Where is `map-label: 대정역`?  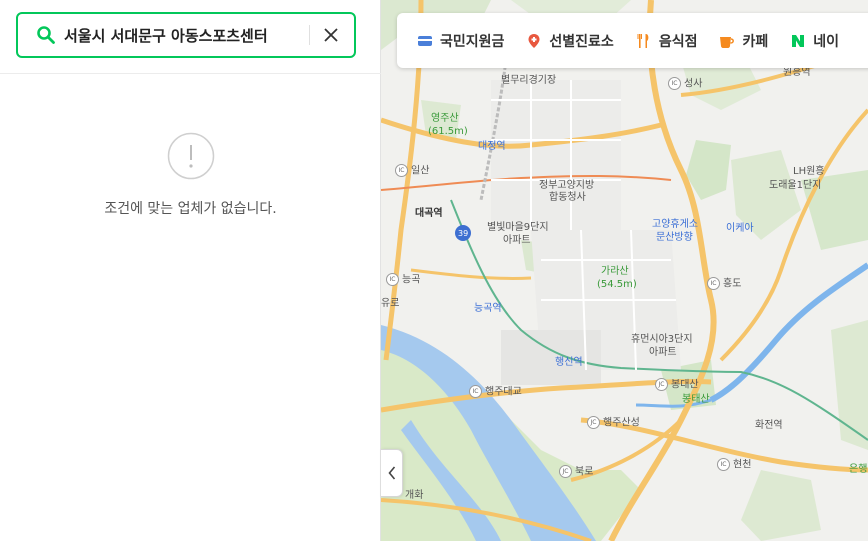
map-label: 대정역 is located at coordinates (492, 146).